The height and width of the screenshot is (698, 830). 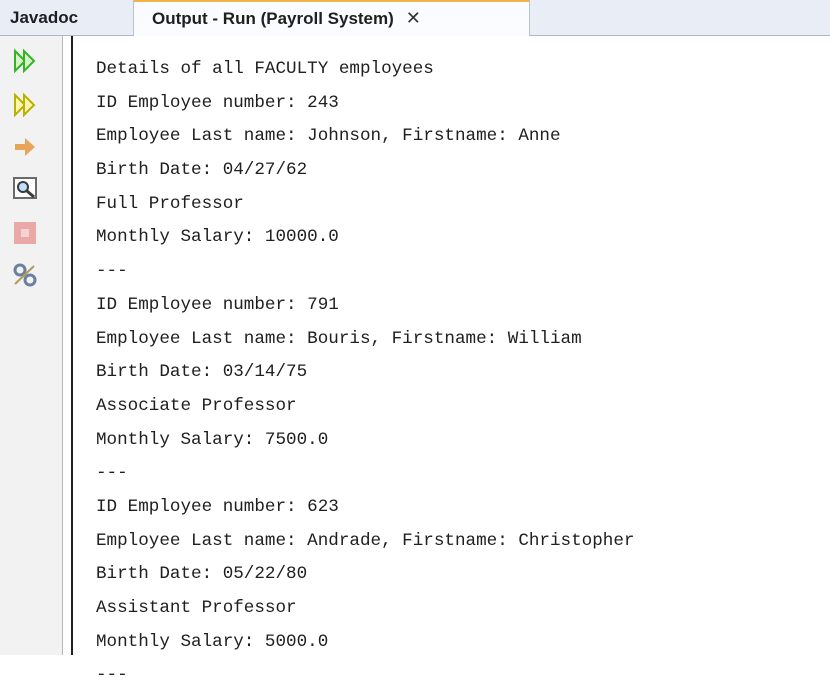 I want to click on toolbar-panel, so click(x=31, y=345).